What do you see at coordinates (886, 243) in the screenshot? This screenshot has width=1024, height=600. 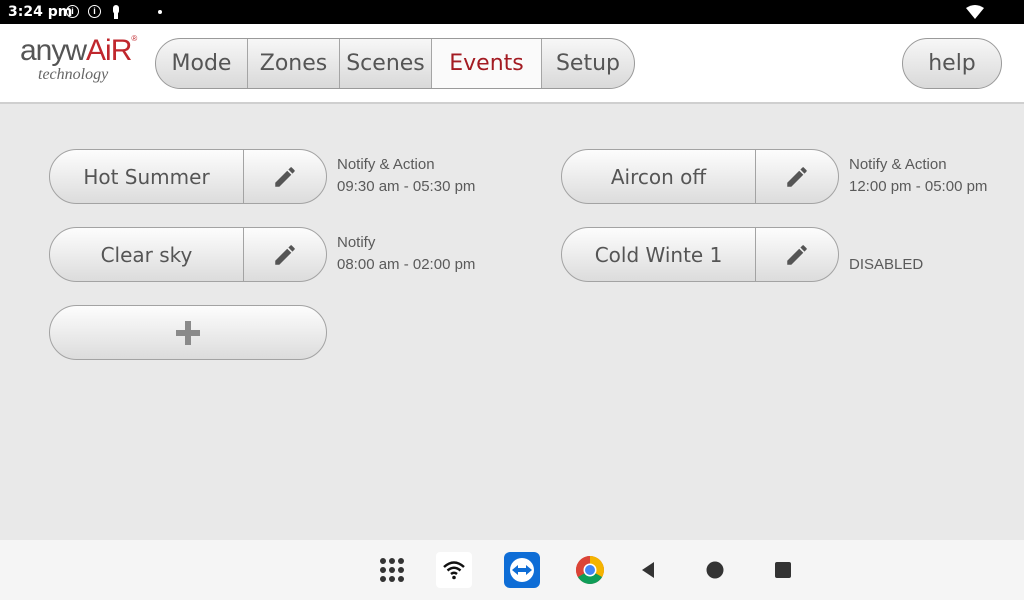 I see `event-type` at bounding box center [886, 243].